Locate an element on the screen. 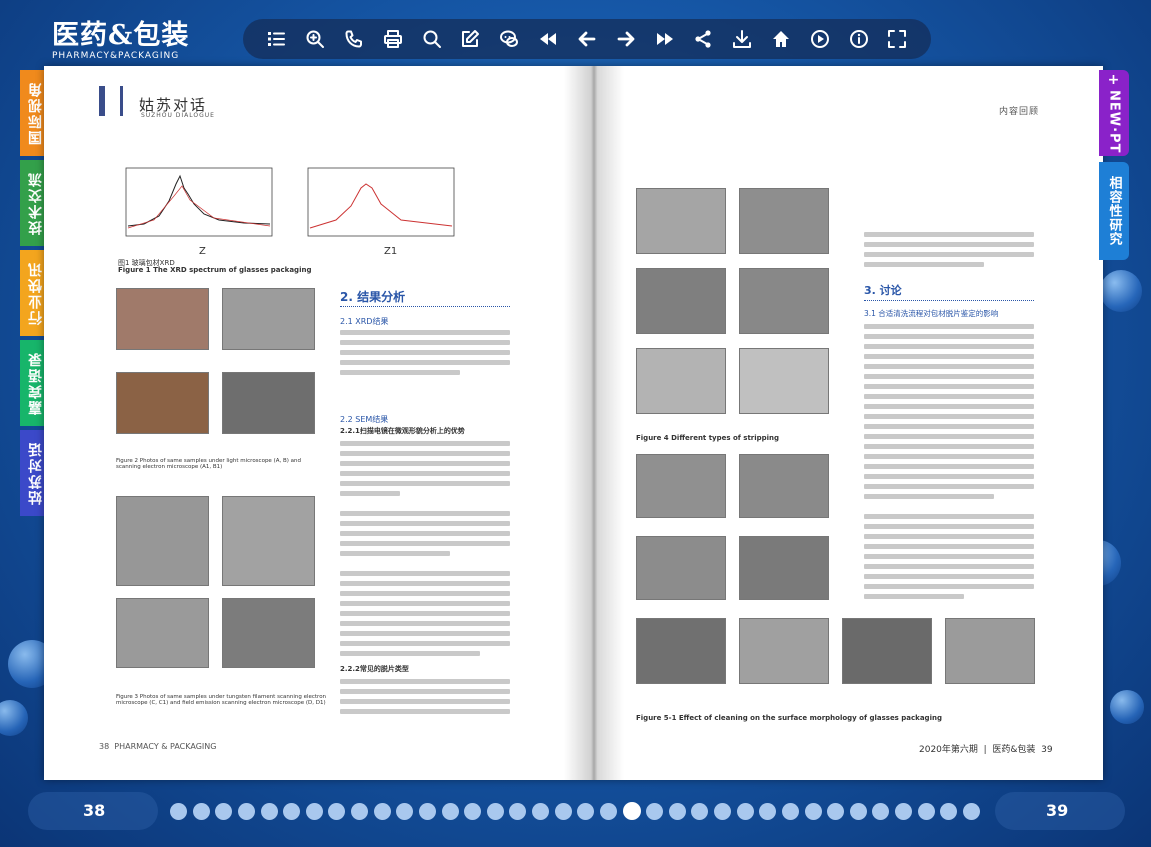 The height and width of the screenshot is (847, 1151). info-icon is located at coordinates (859, 39).